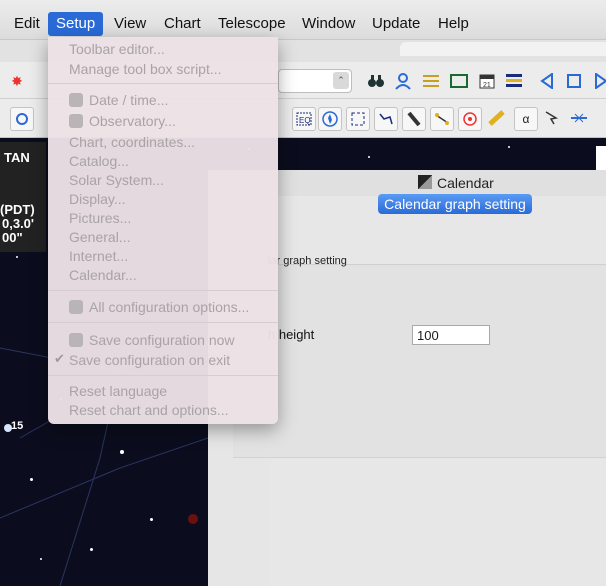 The width and height of the screenshot is (606, 586). What do you see at coordinates (453, 24) in the screenshot?
I see `menu-help: Help` at bounding box center [453, 24].